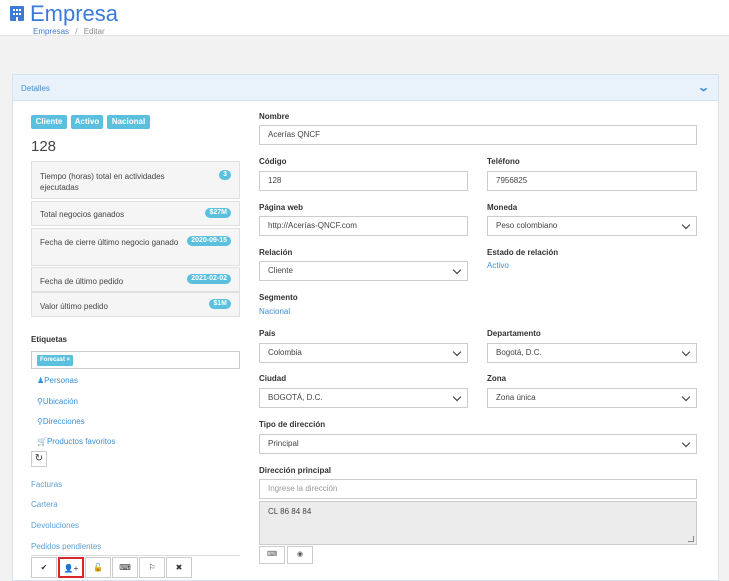  Describe the element at coordinates (57, 401) in the screenshot. I see `link-ubicacion: ⚲Ubicación` at that location.